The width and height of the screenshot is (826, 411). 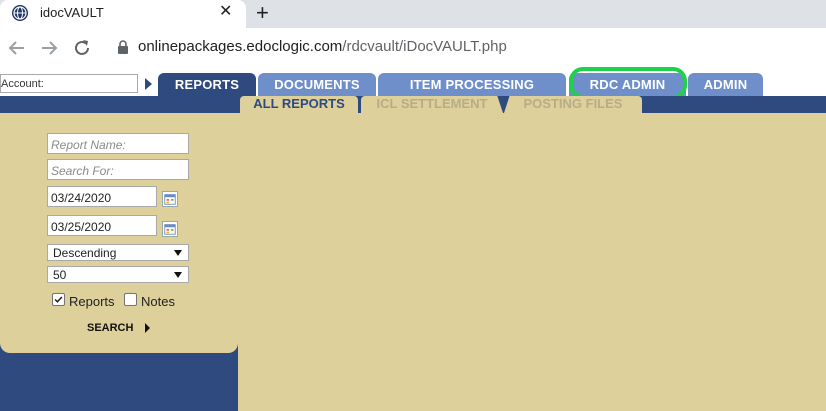 I want to click on new-tab-icon: +, so click(x=262, y=13).